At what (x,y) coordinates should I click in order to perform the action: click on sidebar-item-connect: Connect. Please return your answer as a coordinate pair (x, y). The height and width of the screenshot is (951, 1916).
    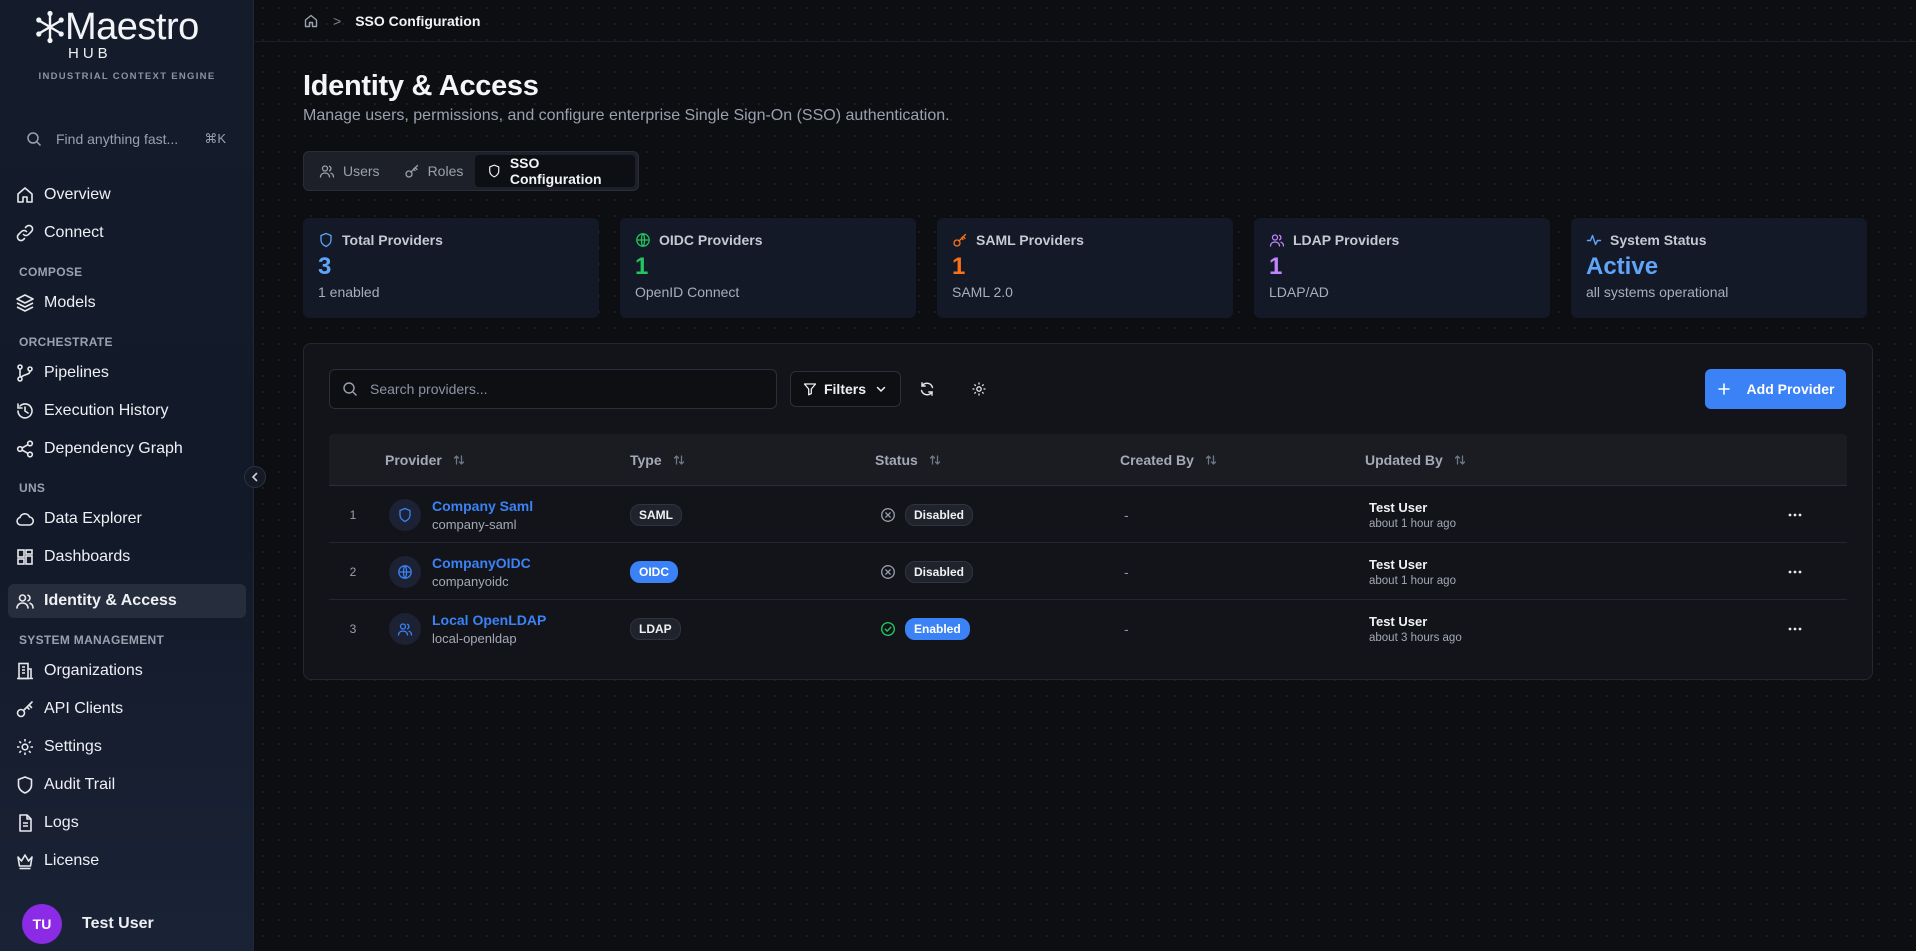
    Looking at the image, I should click on (127, 233).